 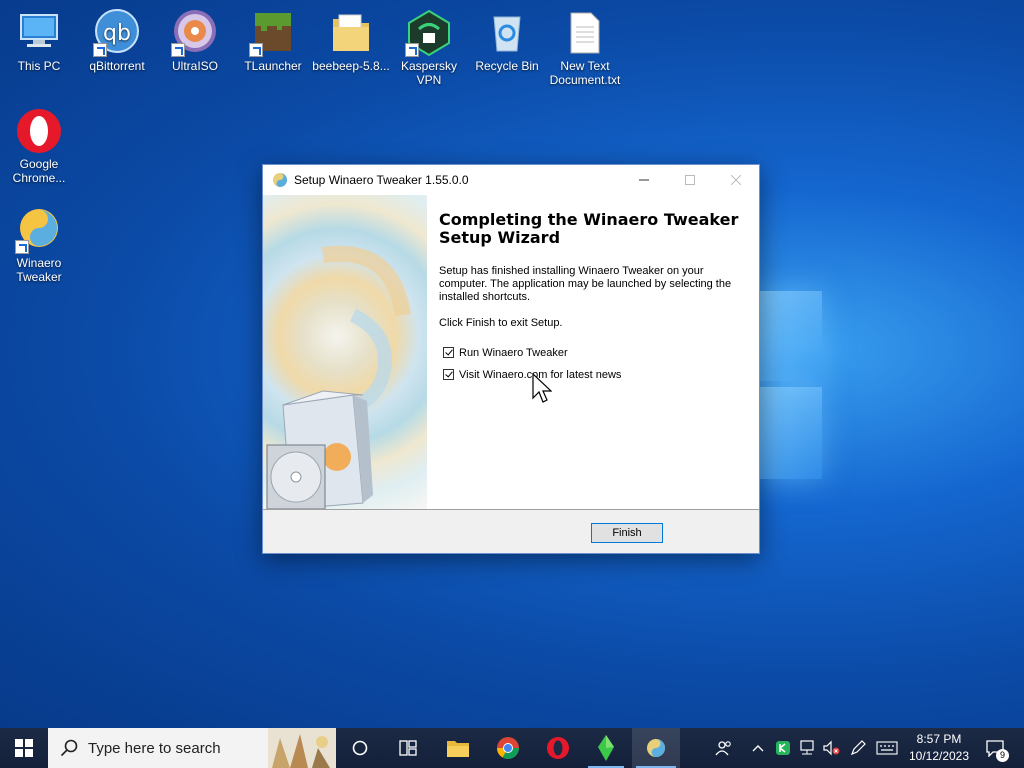 I want to click on notification-badge: 9, so click(x=1002, y=755).